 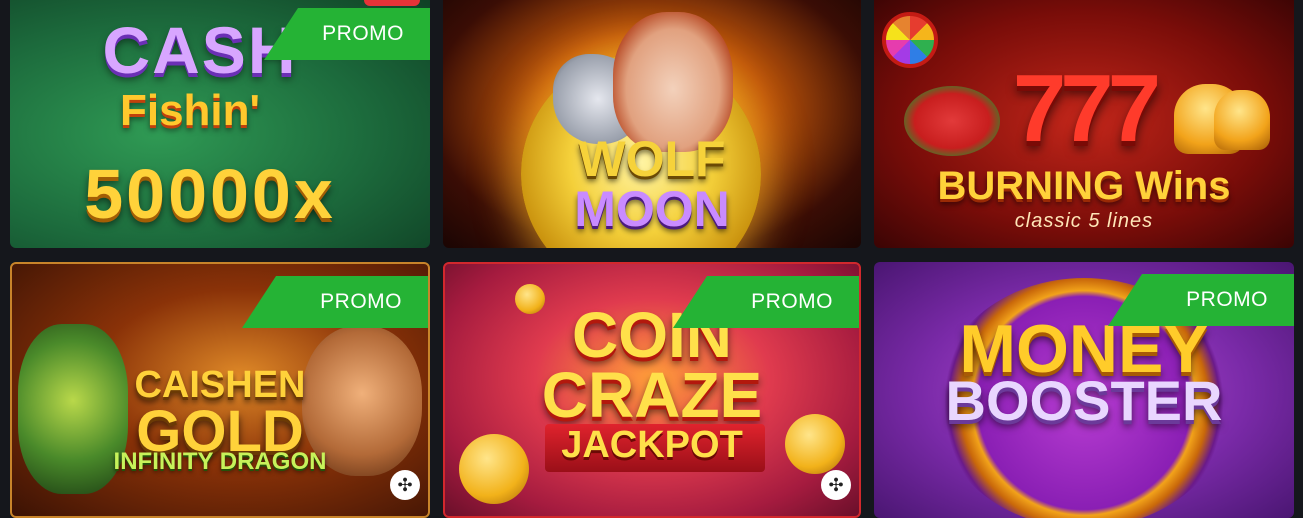 What do you see at coordinates (652, 209) in the screenshot?
I see `game-title-line: MOON` at bounding box center [652, 209].